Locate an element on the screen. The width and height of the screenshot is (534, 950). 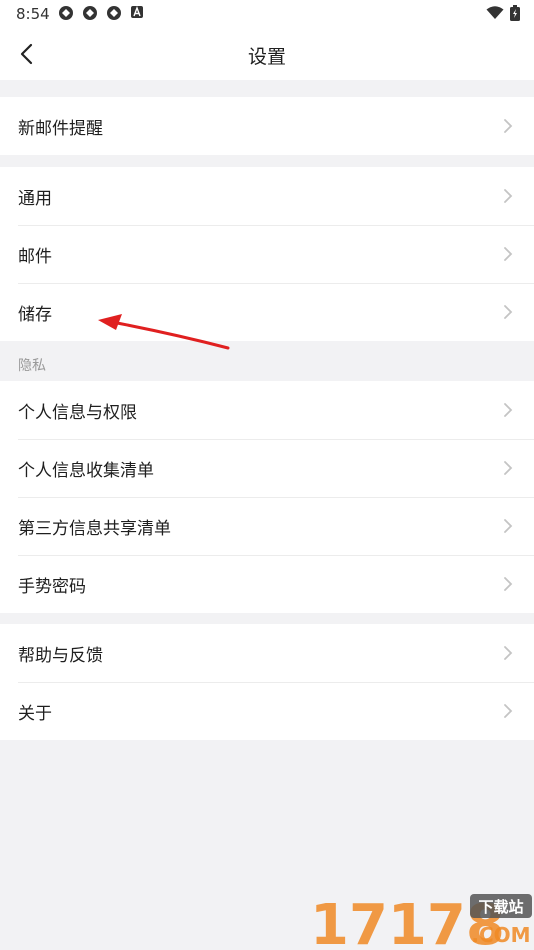
settings-item-label: 帮助与反馈 is located at coordinates (60, 655).